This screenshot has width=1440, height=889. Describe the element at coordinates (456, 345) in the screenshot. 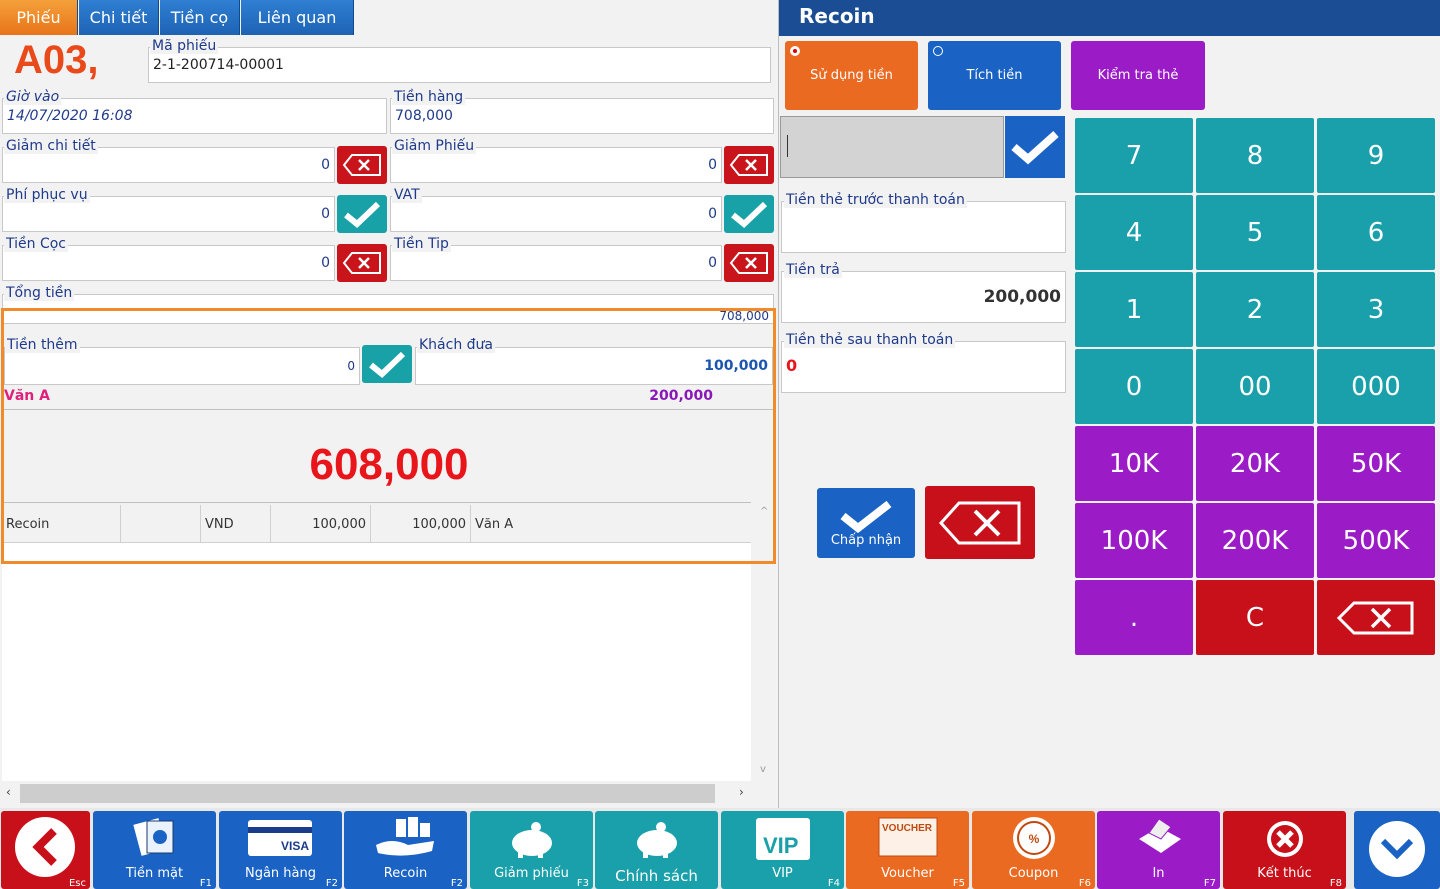

I see `customer-given-label: Khách đưa` at that location.